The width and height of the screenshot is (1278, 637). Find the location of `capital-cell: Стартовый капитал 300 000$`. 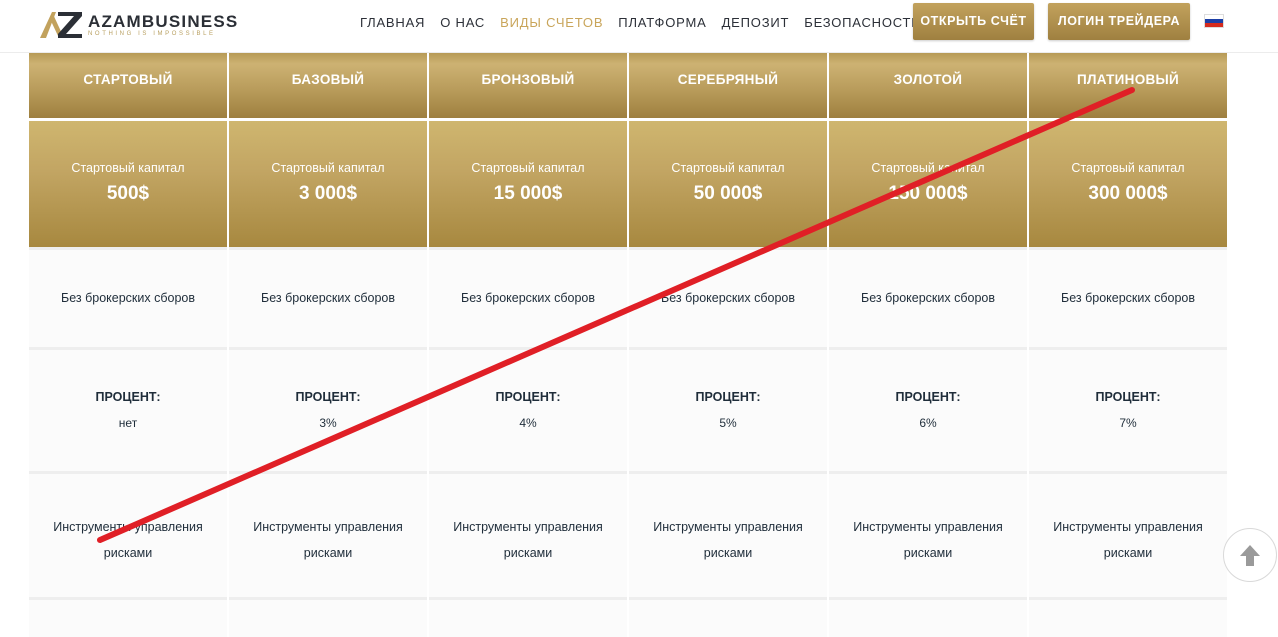

capital-cell: Стартовый капитал 300 000$ is located at coordinates (1128, 184).